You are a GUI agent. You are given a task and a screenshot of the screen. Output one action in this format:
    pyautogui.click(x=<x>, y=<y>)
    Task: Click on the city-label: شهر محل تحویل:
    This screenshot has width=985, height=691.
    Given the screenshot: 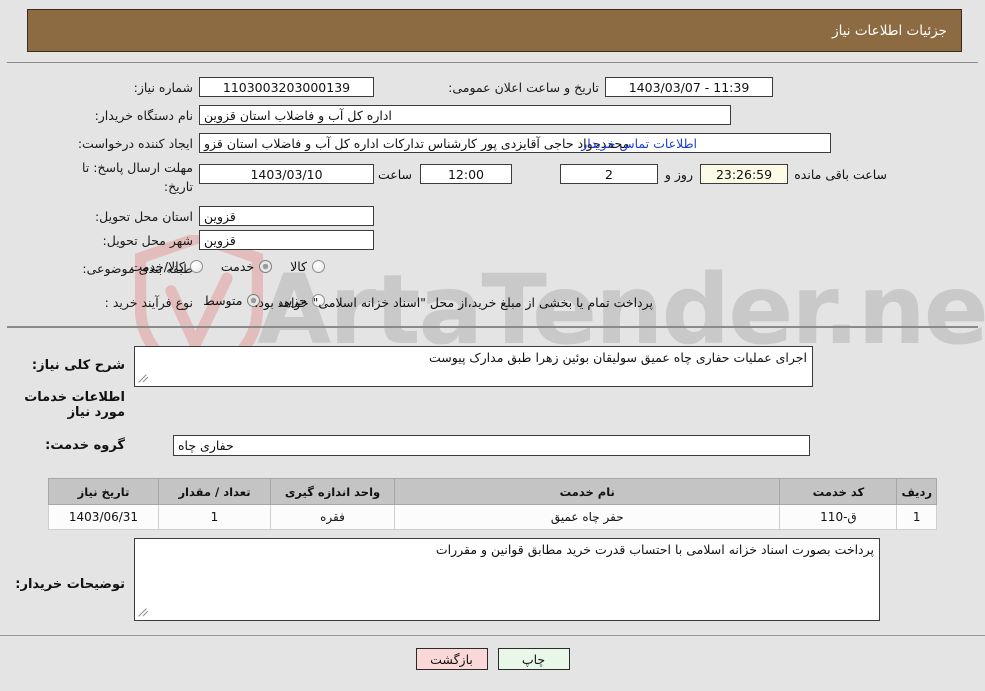 What is the action you would take?
    pyautogui.click(x=147, y=240)
    